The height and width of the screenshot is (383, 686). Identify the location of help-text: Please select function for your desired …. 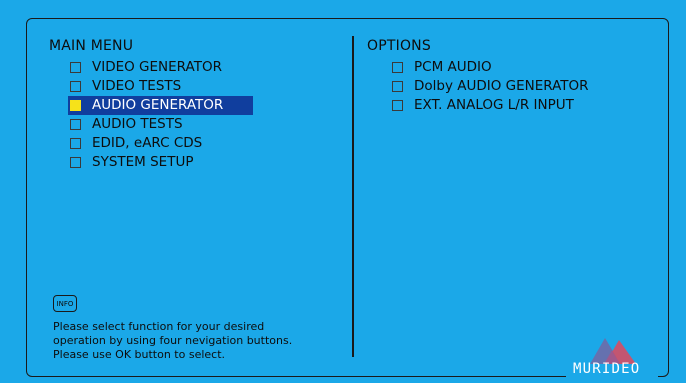
(172, 341).